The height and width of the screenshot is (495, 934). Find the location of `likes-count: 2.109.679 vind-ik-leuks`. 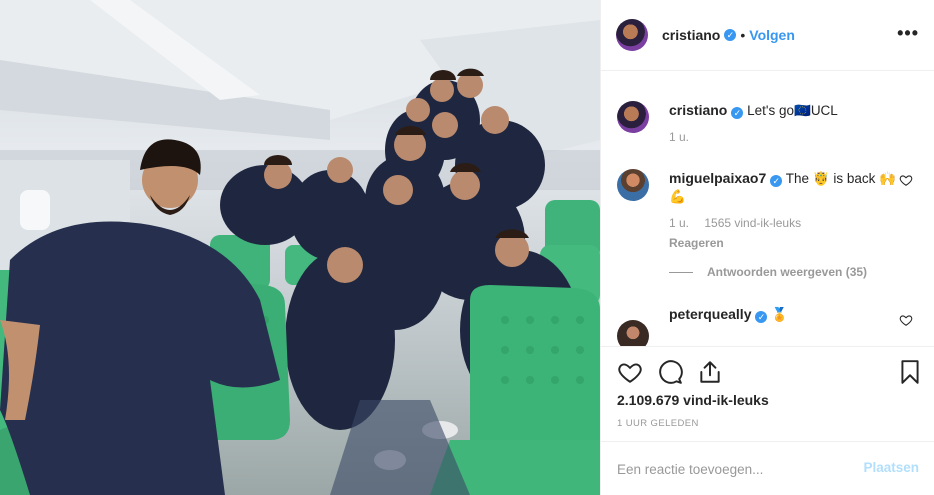

likes-count: 2.109.679 vind-ik-leuks is located at coordinates (693, 400).